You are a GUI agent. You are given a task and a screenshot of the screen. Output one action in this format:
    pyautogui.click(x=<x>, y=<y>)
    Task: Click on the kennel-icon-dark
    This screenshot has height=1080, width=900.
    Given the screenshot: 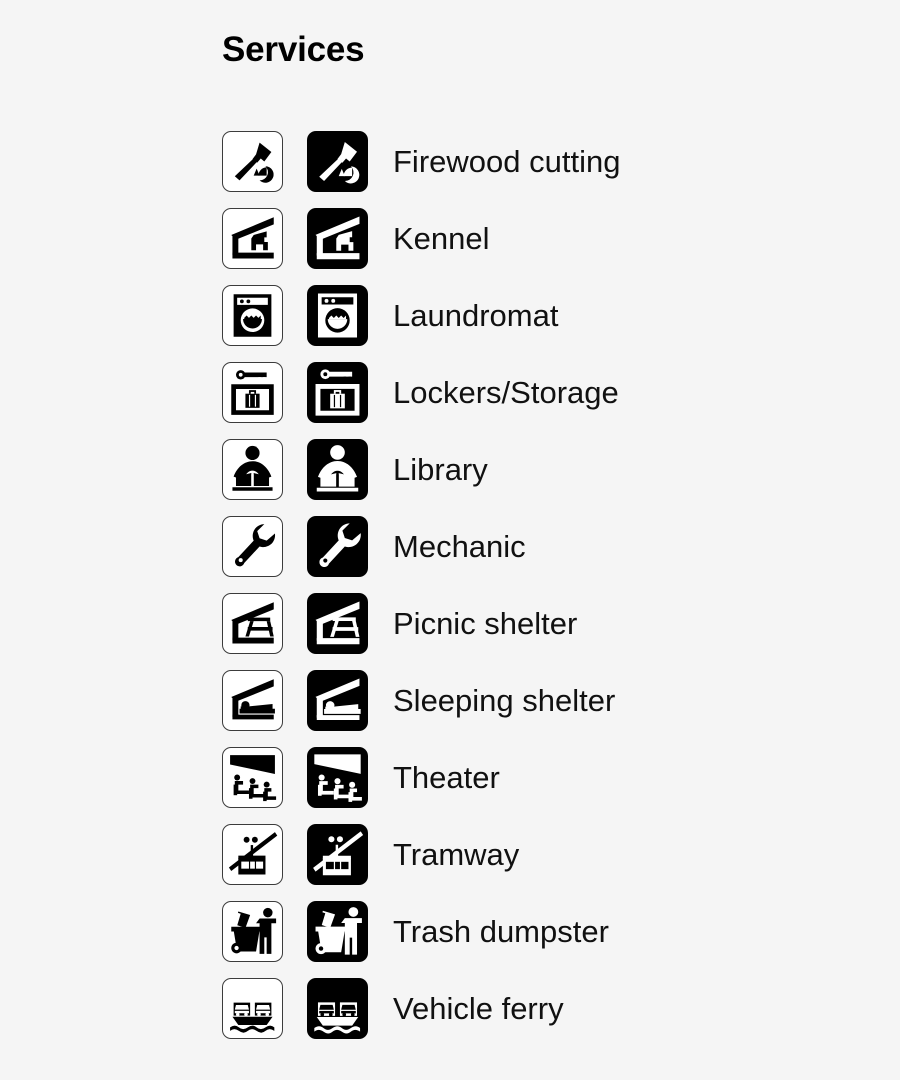 What is the action you would take?
    pyautogui.click(x=337, y=238)
    